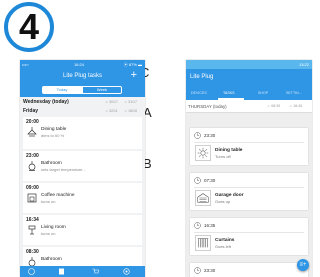 The image size is (320, 277). Describe the element at coordinates (32, 156) in the screenshot. I see `task-time: 23:00` at that location.